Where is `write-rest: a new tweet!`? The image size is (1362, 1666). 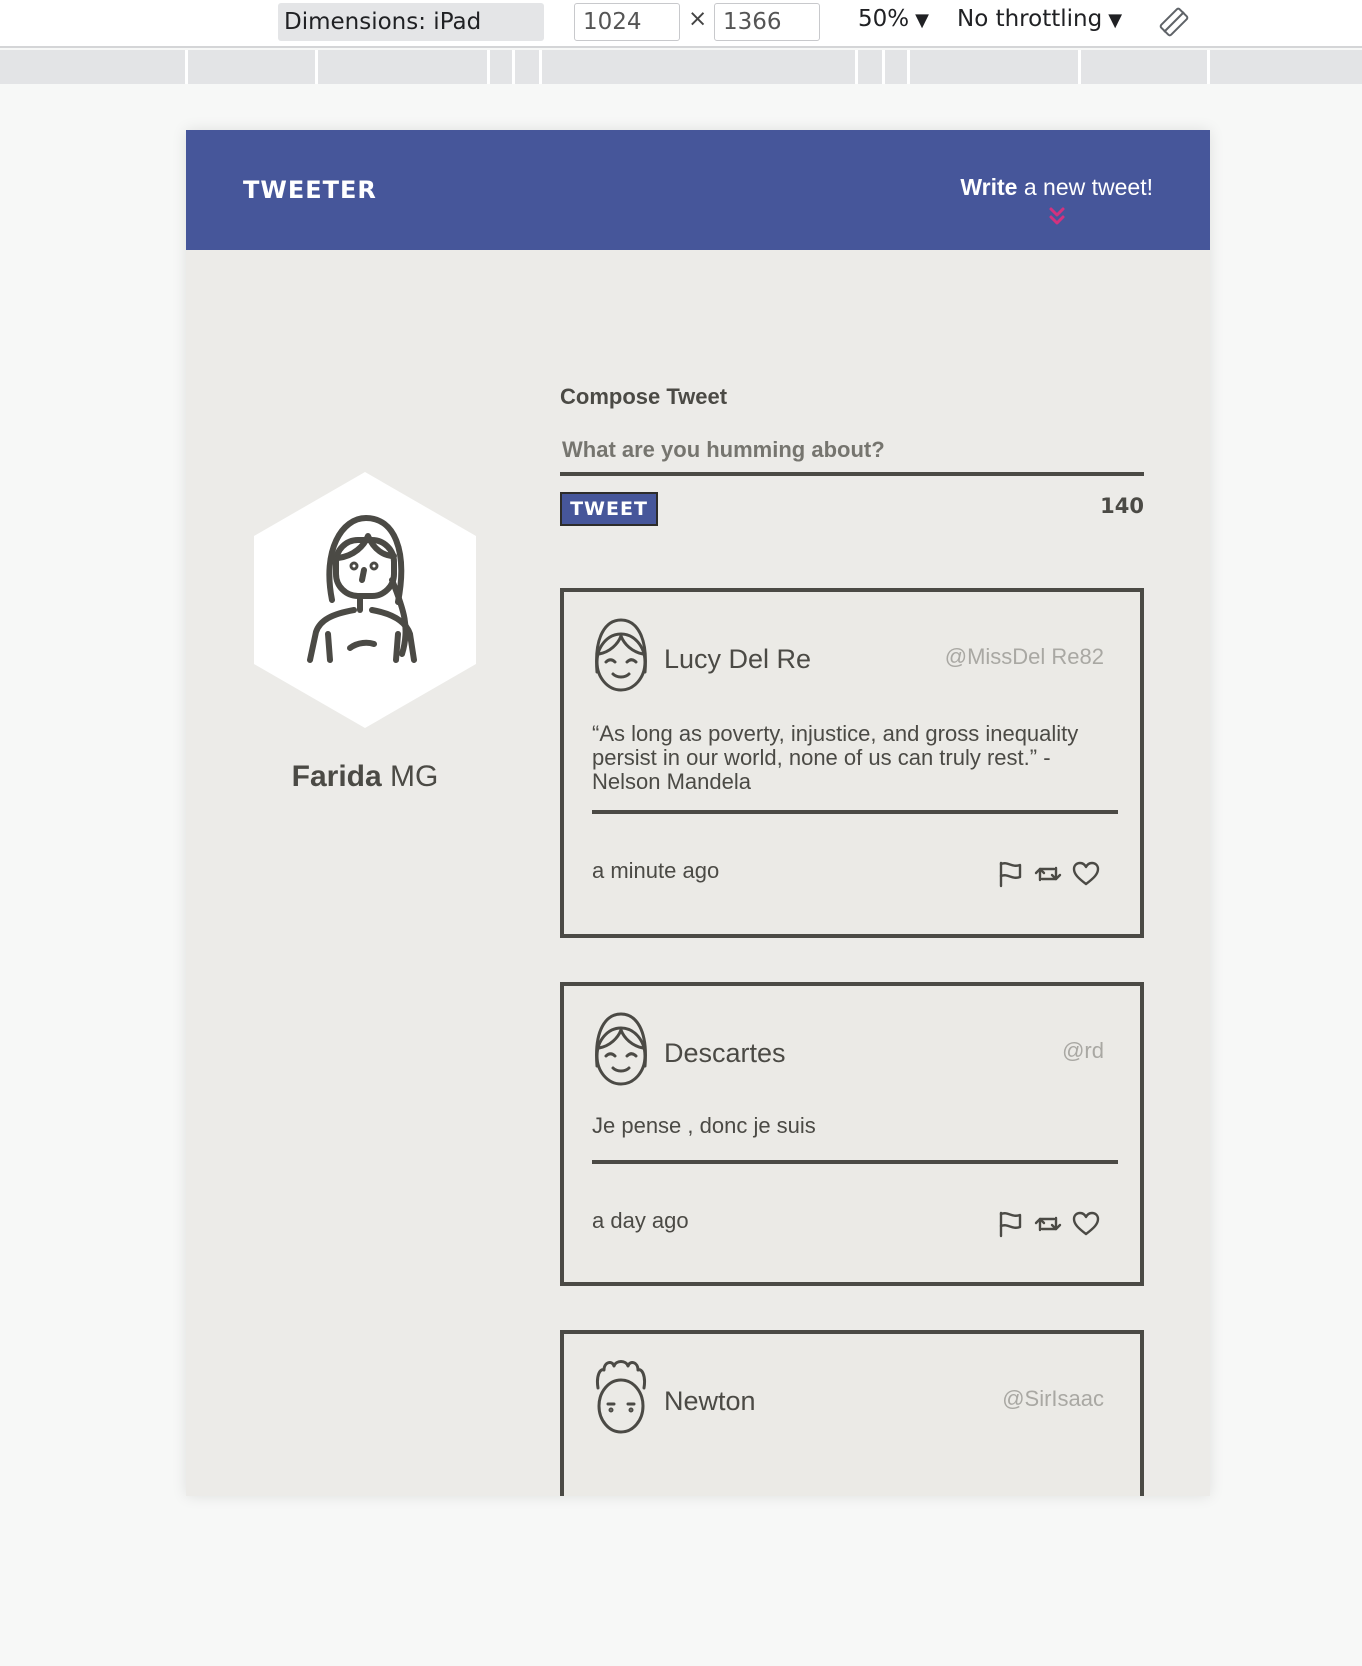
write-rest: a new tweet! is located at coordinates (1085, 187).